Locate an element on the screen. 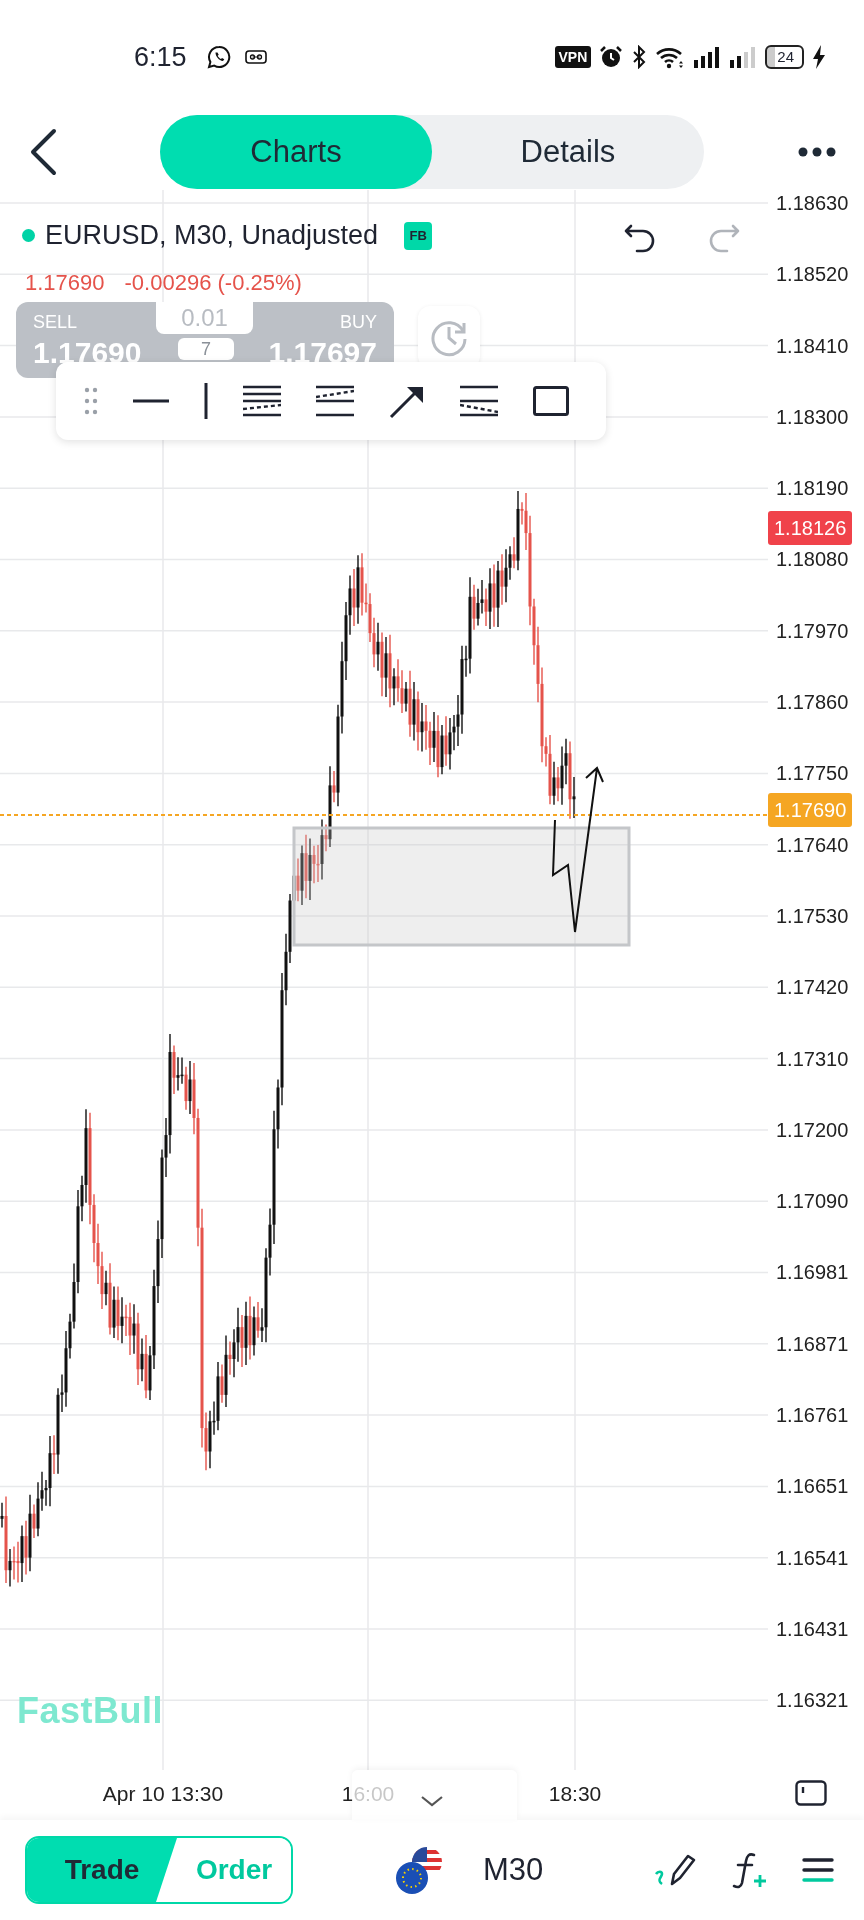 The width and height of the screenshot is (864, 1920). price-tick: 1.18410 is located at coordinates (813, 345).